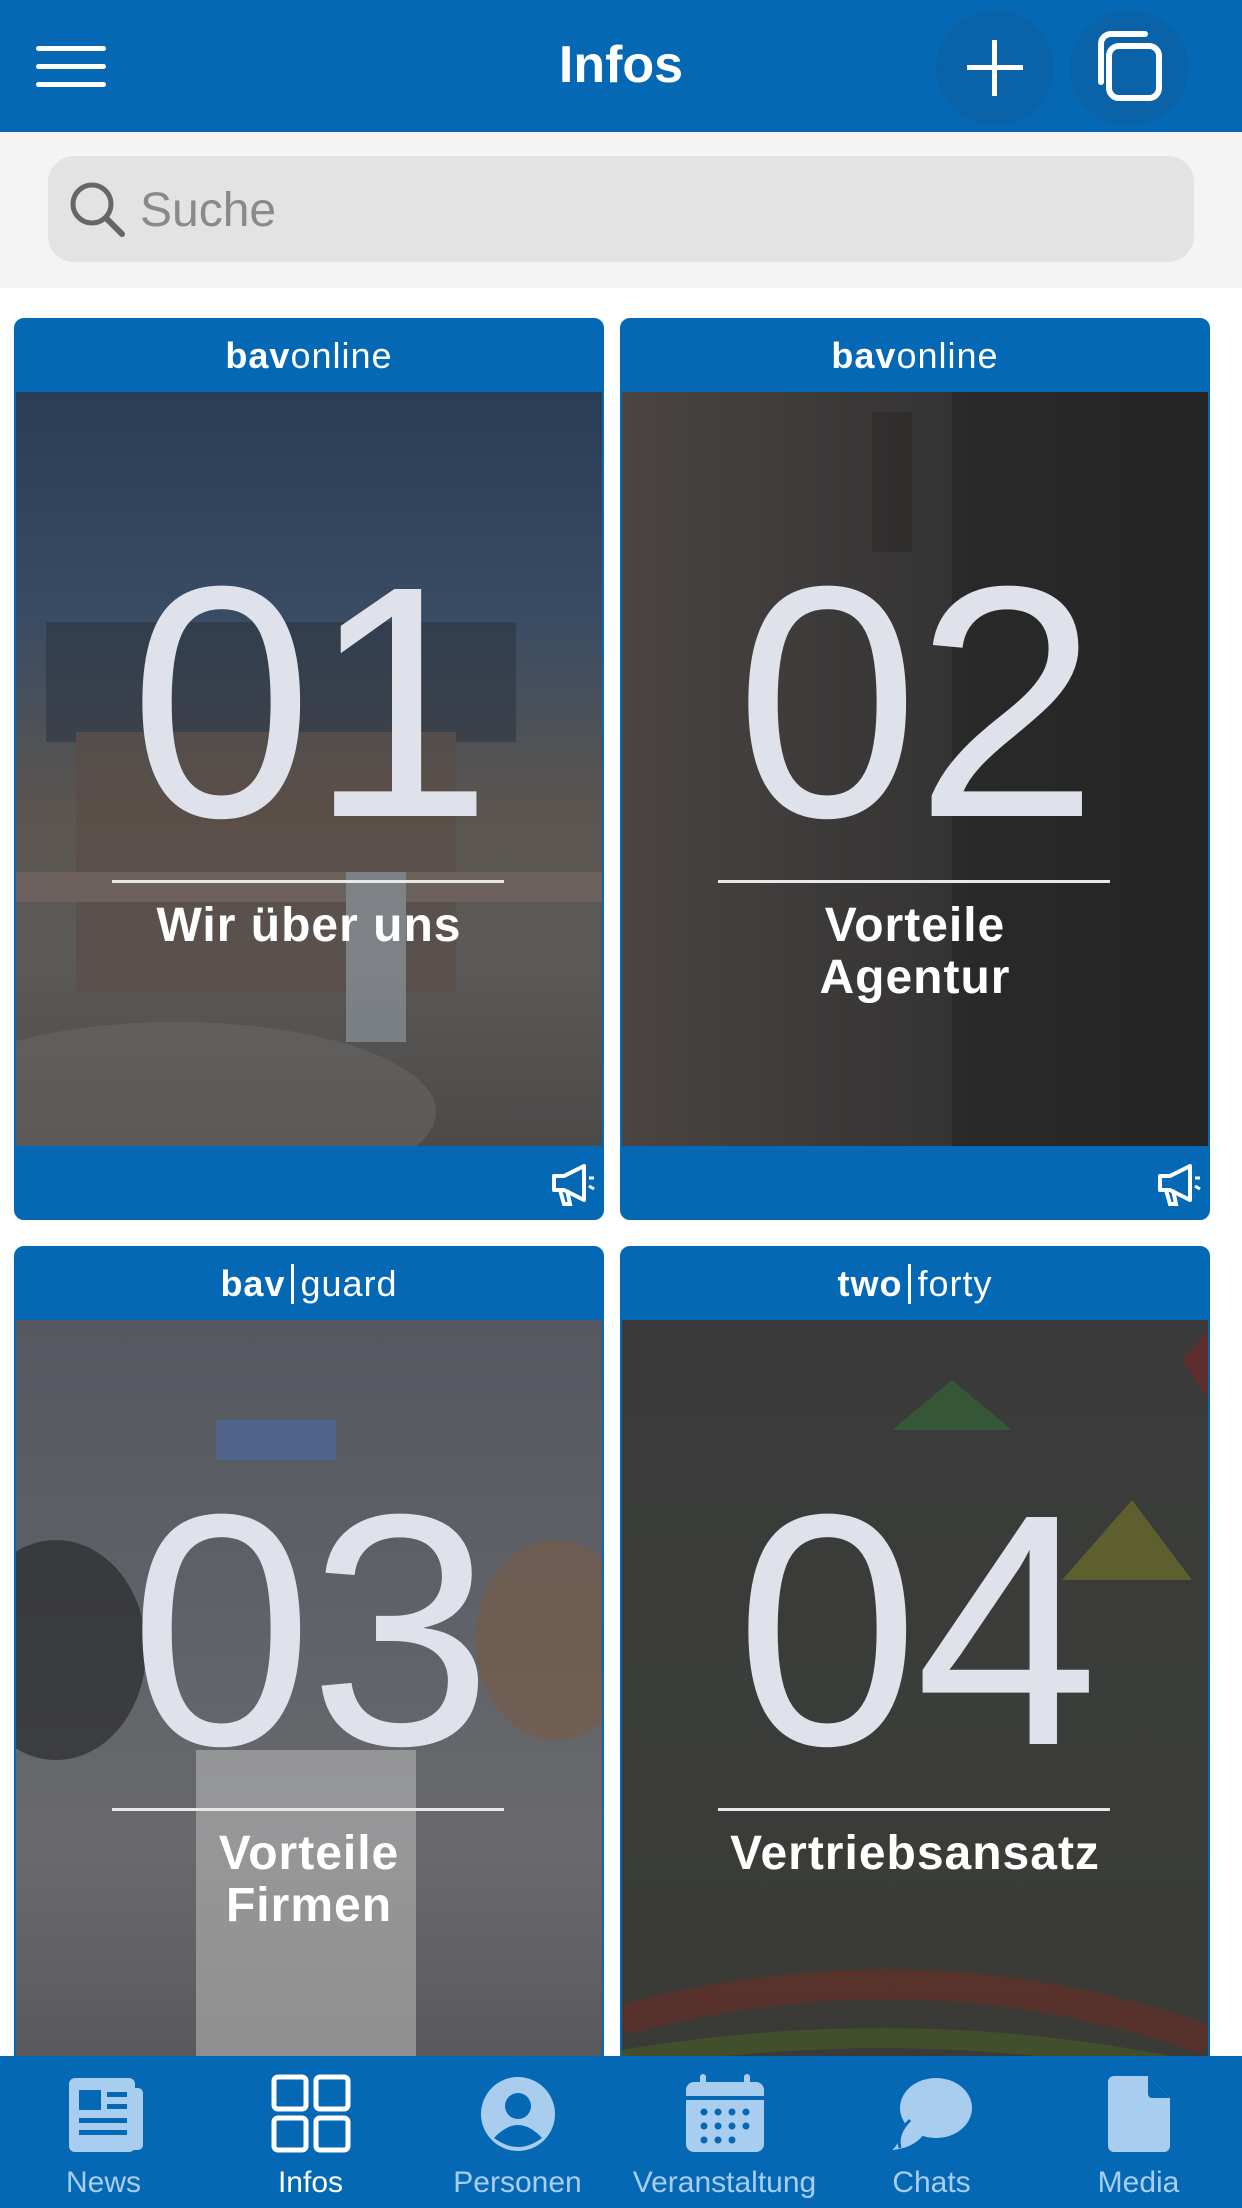  What do you see at coordinates (724, 2182) in the screenshot?
I see `tab-label: Veranstaltung` at bounding box center [724, 2182].